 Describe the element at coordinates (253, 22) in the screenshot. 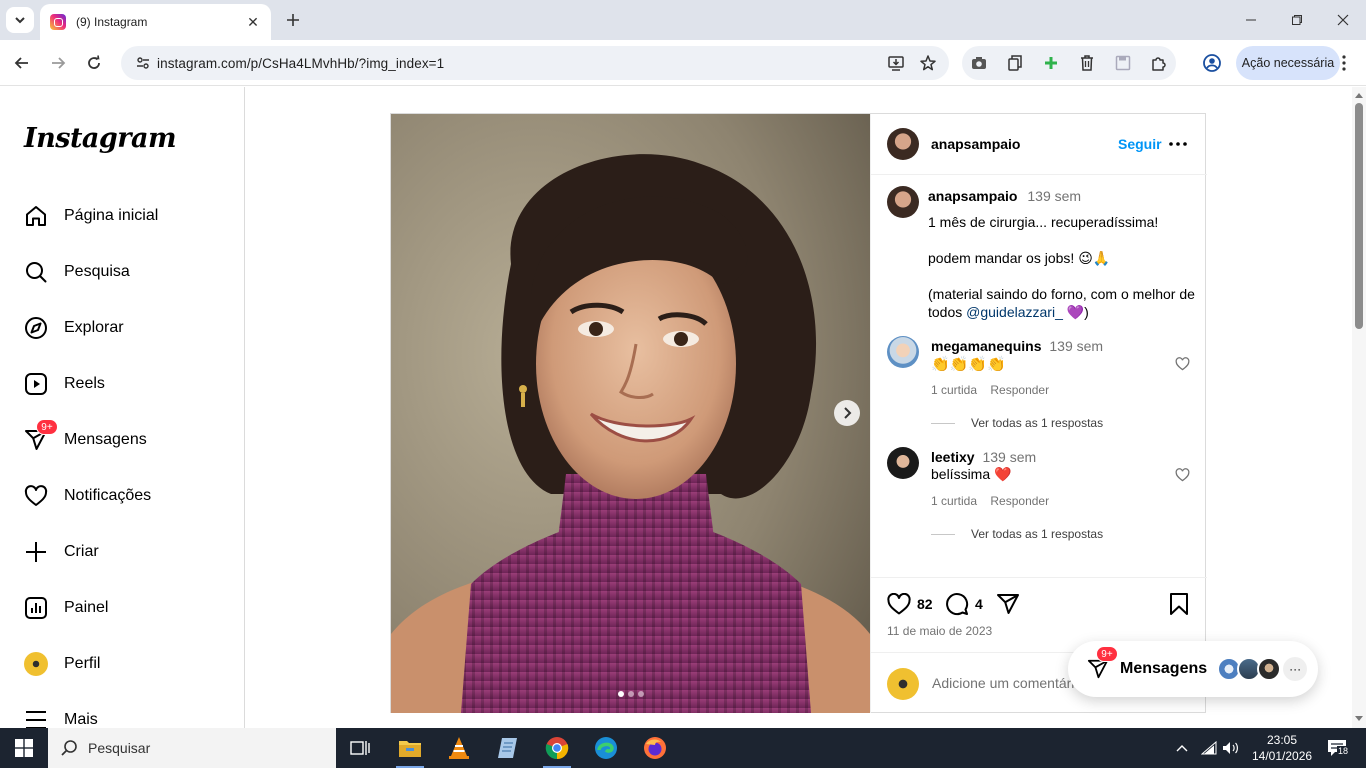

I see `tab-close-icon: ✕` at that location.